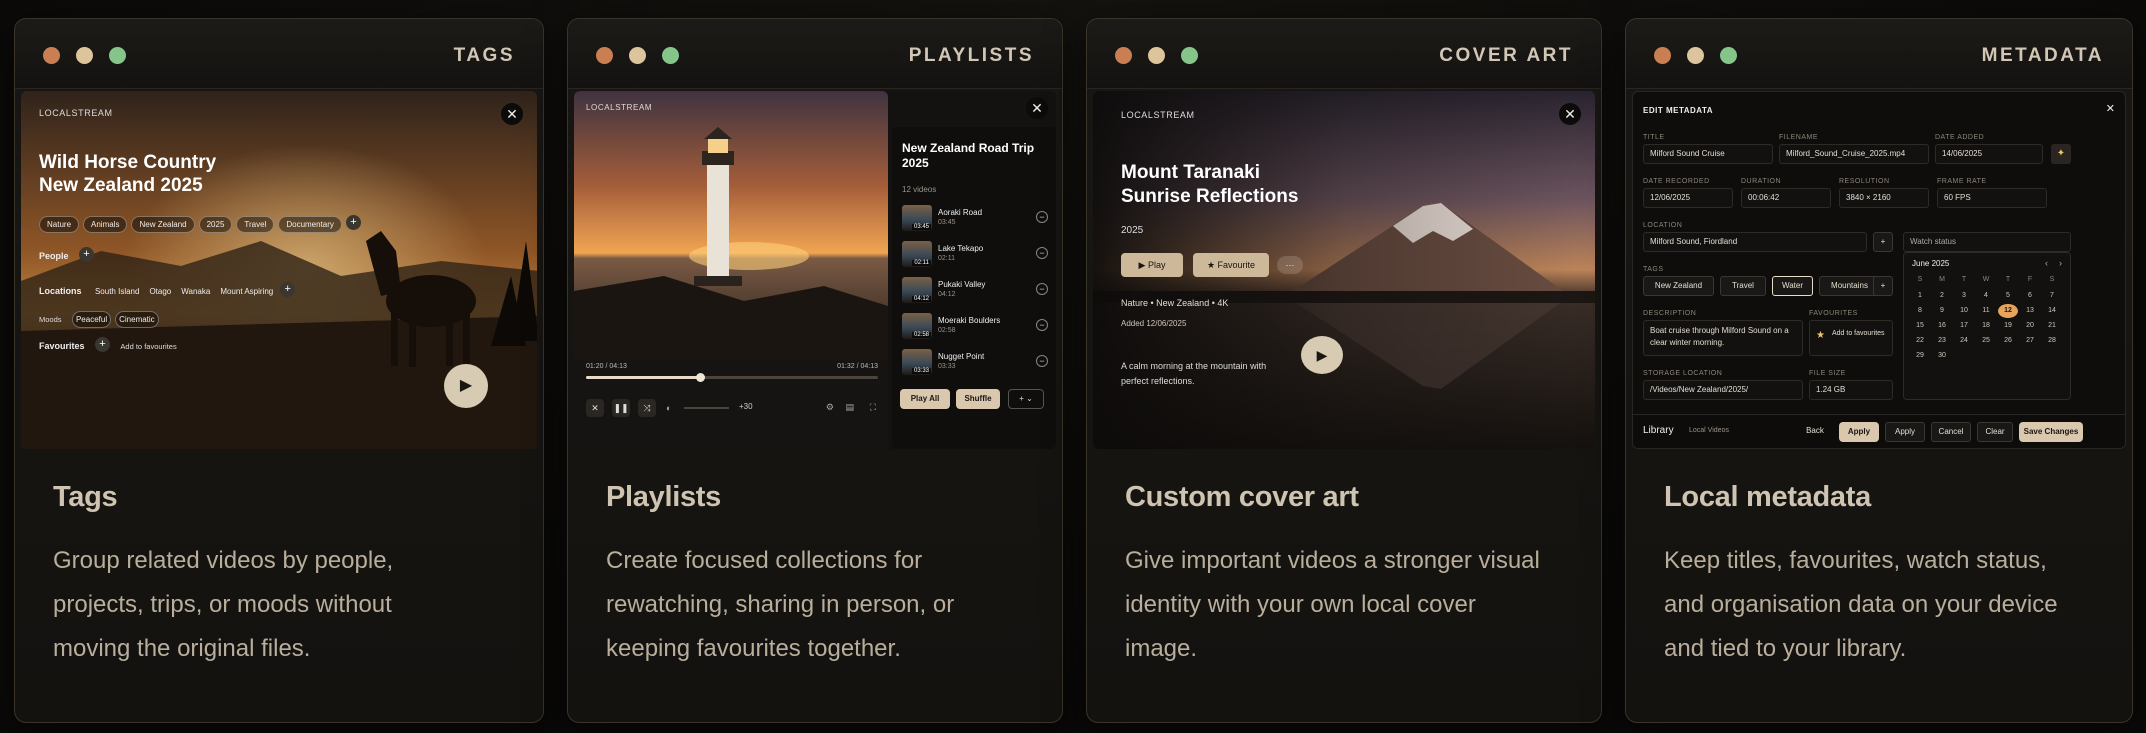 This screenshot has height=733, width=2146. What do you see at coordinates (2061, 154) in the screenshot?
I see `calendar-icon: ✦` at bounding box center [2061, 154].